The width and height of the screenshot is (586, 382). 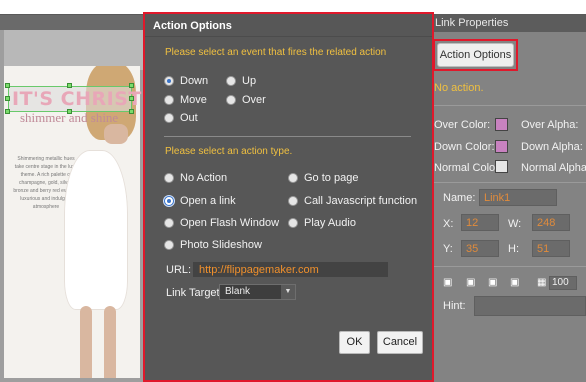 I want to click on zoom-field: 100, so click(x=563, y=283).